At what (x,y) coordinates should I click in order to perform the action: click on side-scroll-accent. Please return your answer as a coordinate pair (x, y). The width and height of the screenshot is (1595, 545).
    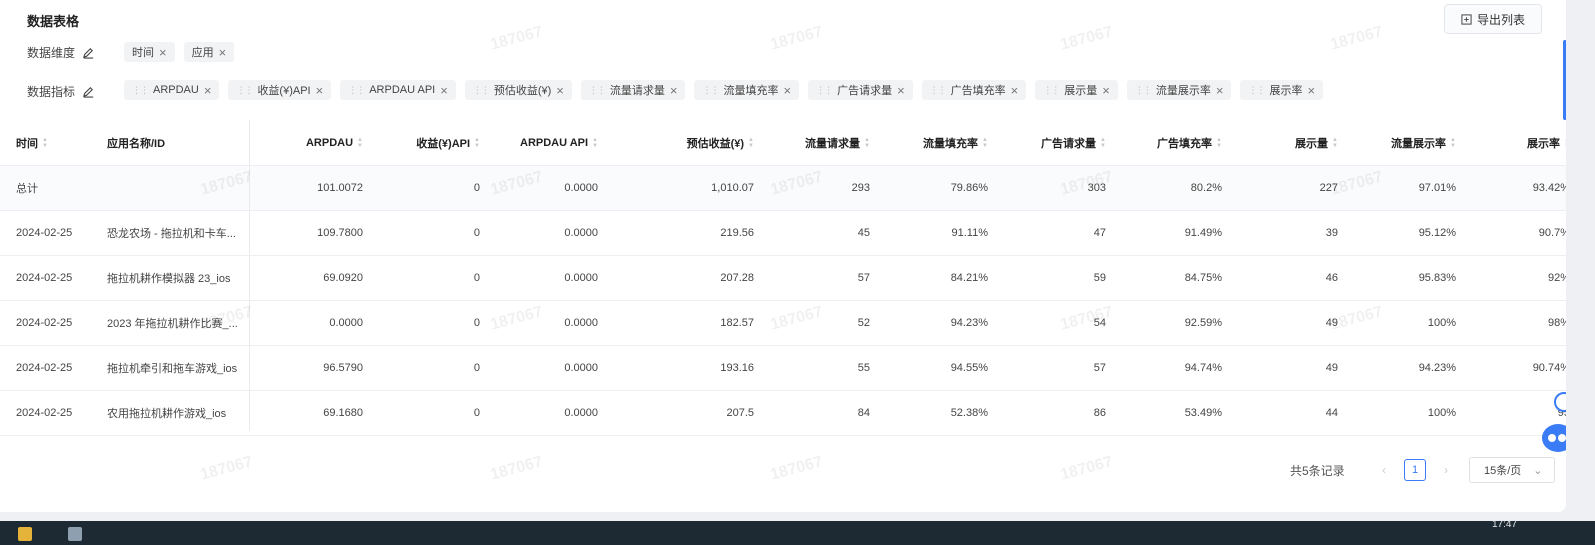
    Looking at the image, I should click on (1564, 80).